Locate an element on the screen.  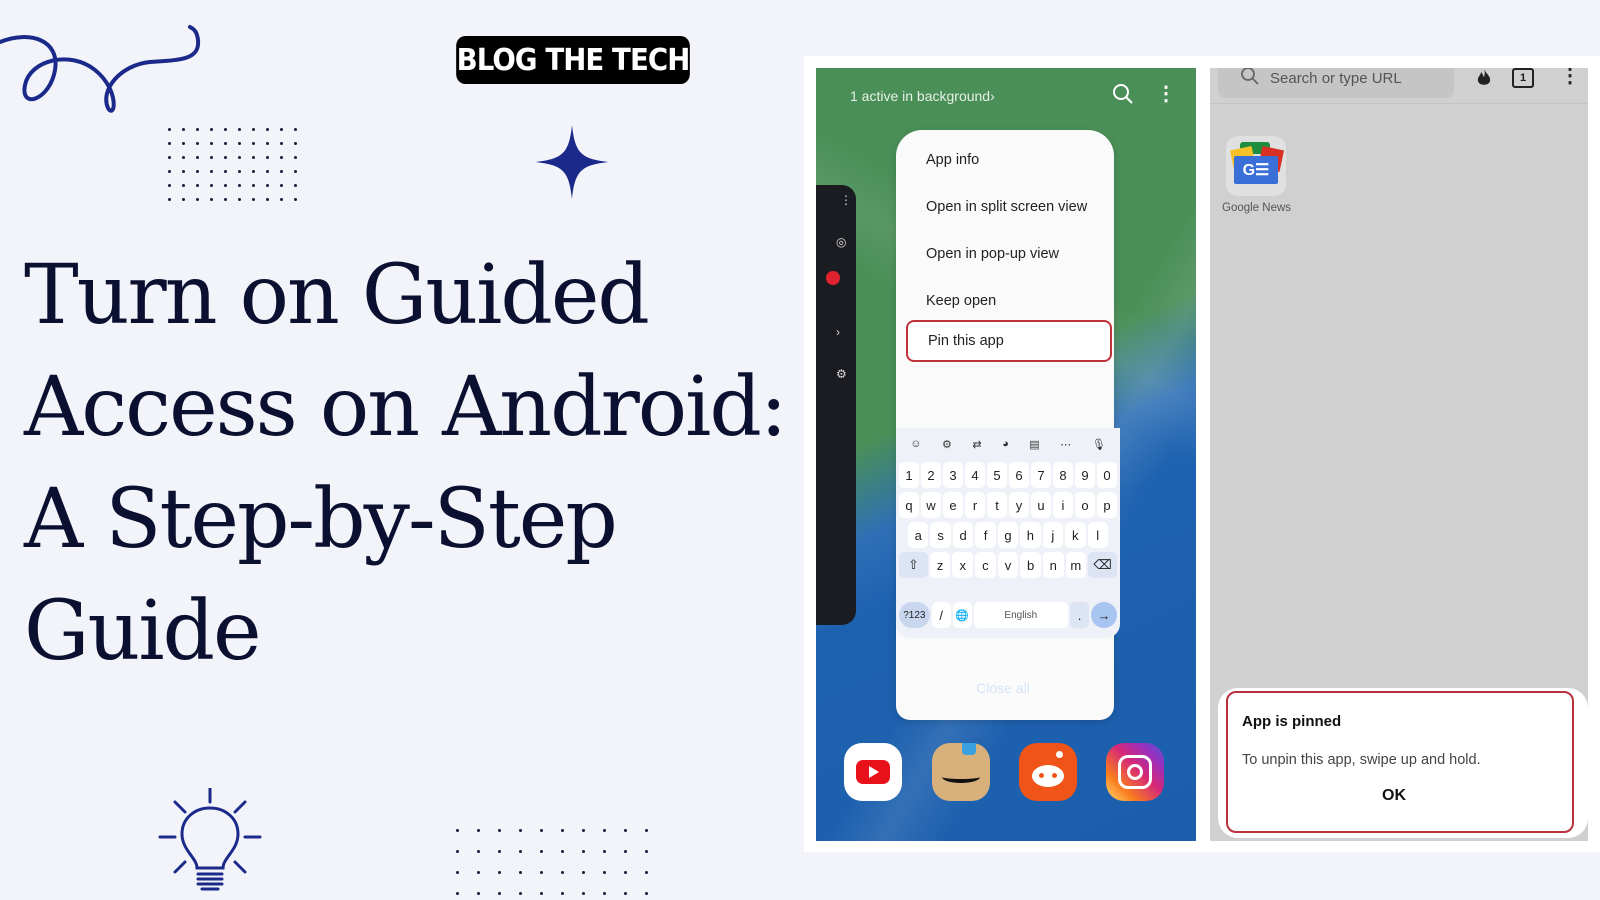
instagram-icon is located at coordinates (1135, 772).